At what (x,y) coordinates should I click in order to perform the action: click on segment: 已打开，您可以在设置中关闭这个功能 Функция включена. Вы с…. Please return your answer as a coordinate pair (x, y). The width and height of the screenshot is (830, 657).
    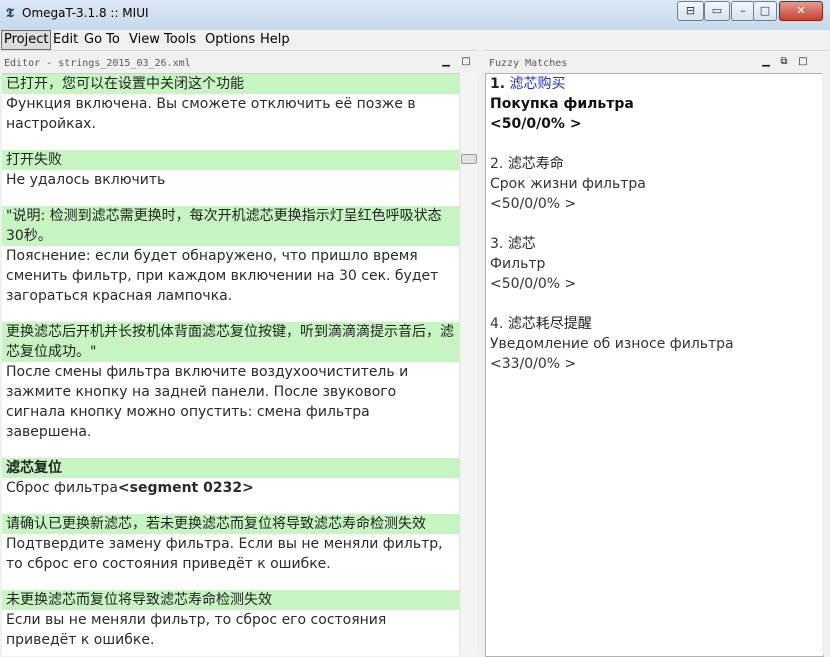
    Looking at the image, I should click on (230, 104).